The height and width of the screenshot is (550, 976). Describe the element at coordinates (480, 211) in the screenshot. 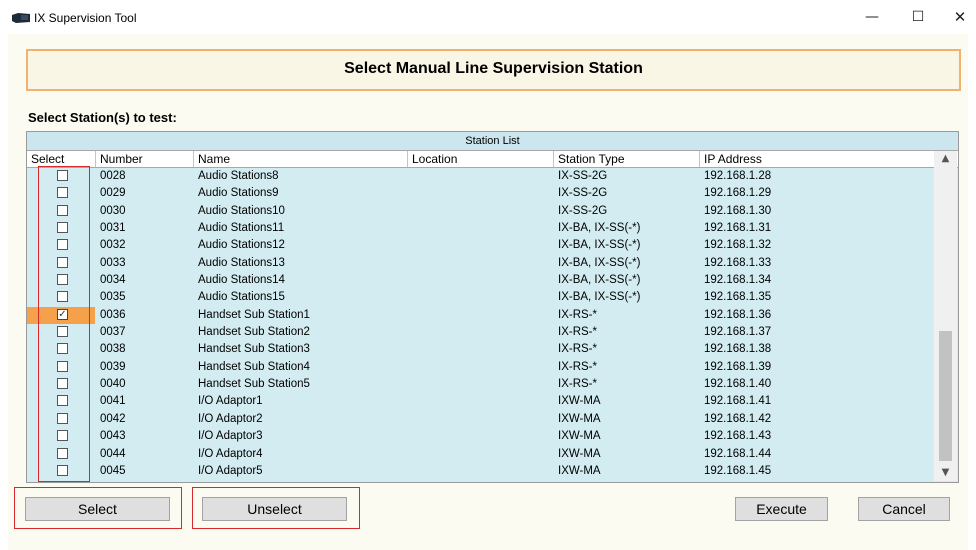

I see `table-row: 0030 Audio Stations10 IX-SS-2G 192.168.1.30` at that location.